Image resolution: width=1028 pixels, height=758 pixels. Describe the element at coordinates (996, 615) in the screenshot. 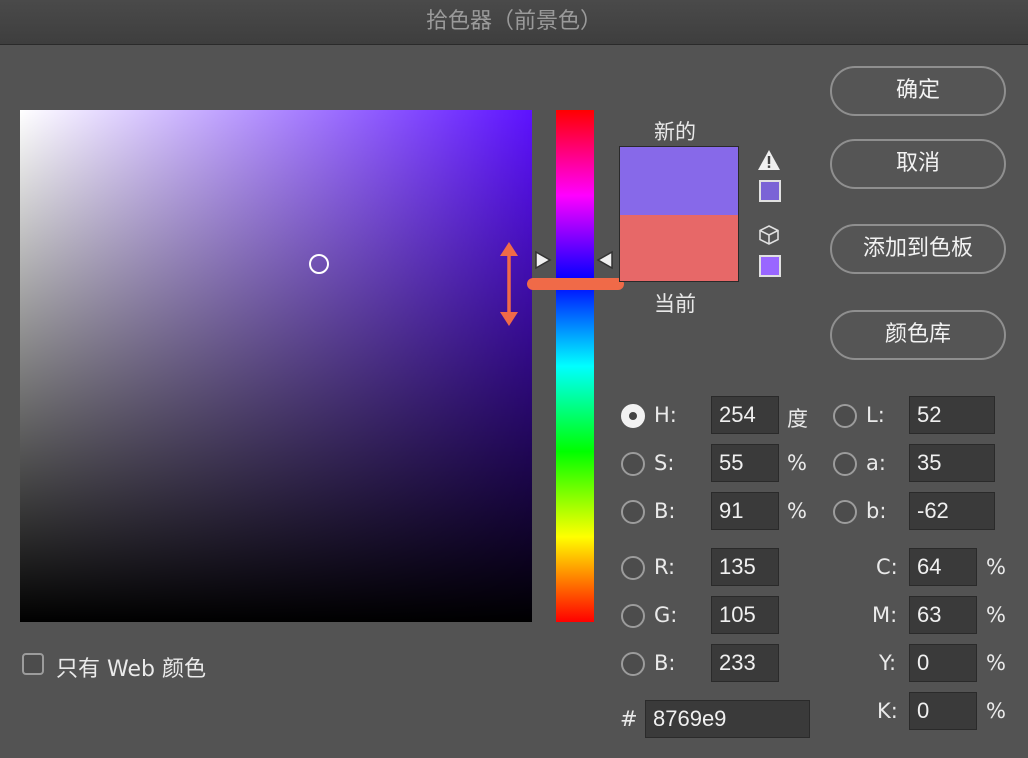

I see `m-unit: %` at that location.